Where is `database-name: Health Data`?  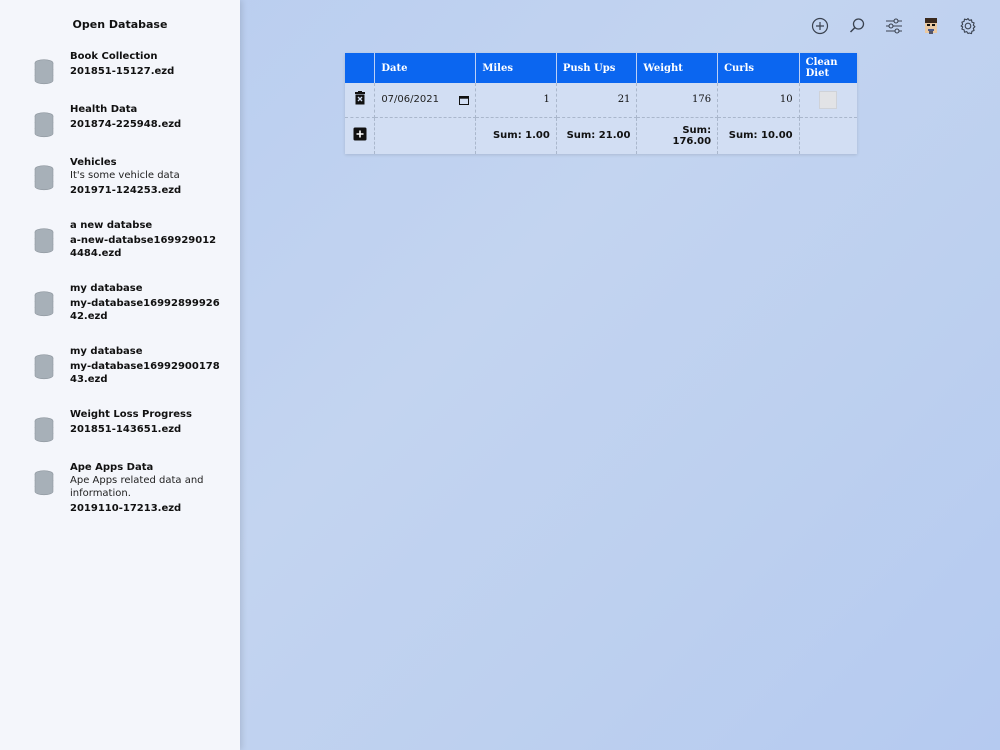
database-name: Health Data is located at coordinates (104, 109).